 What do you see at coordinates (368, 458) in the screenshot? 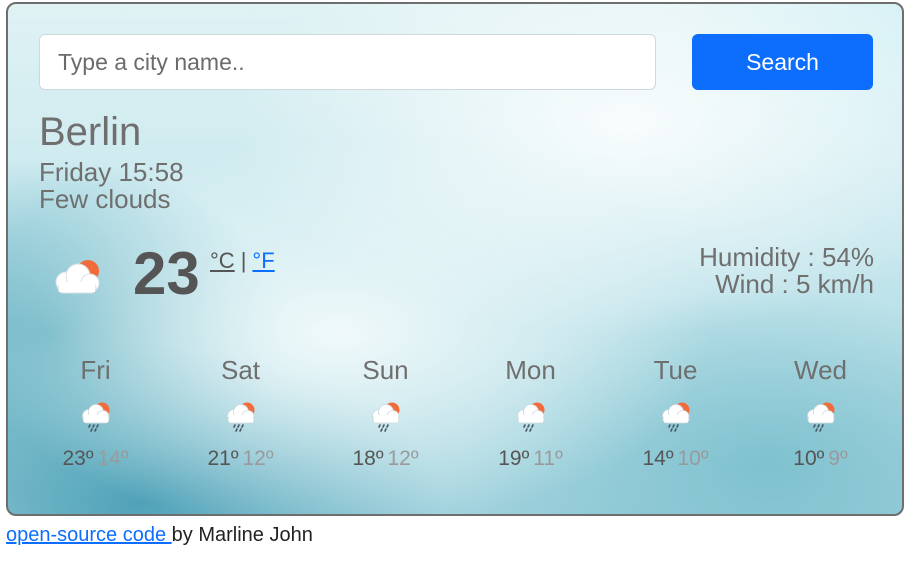
I see `forecast-max-temp: 18º` at bounding box center [368, 458].